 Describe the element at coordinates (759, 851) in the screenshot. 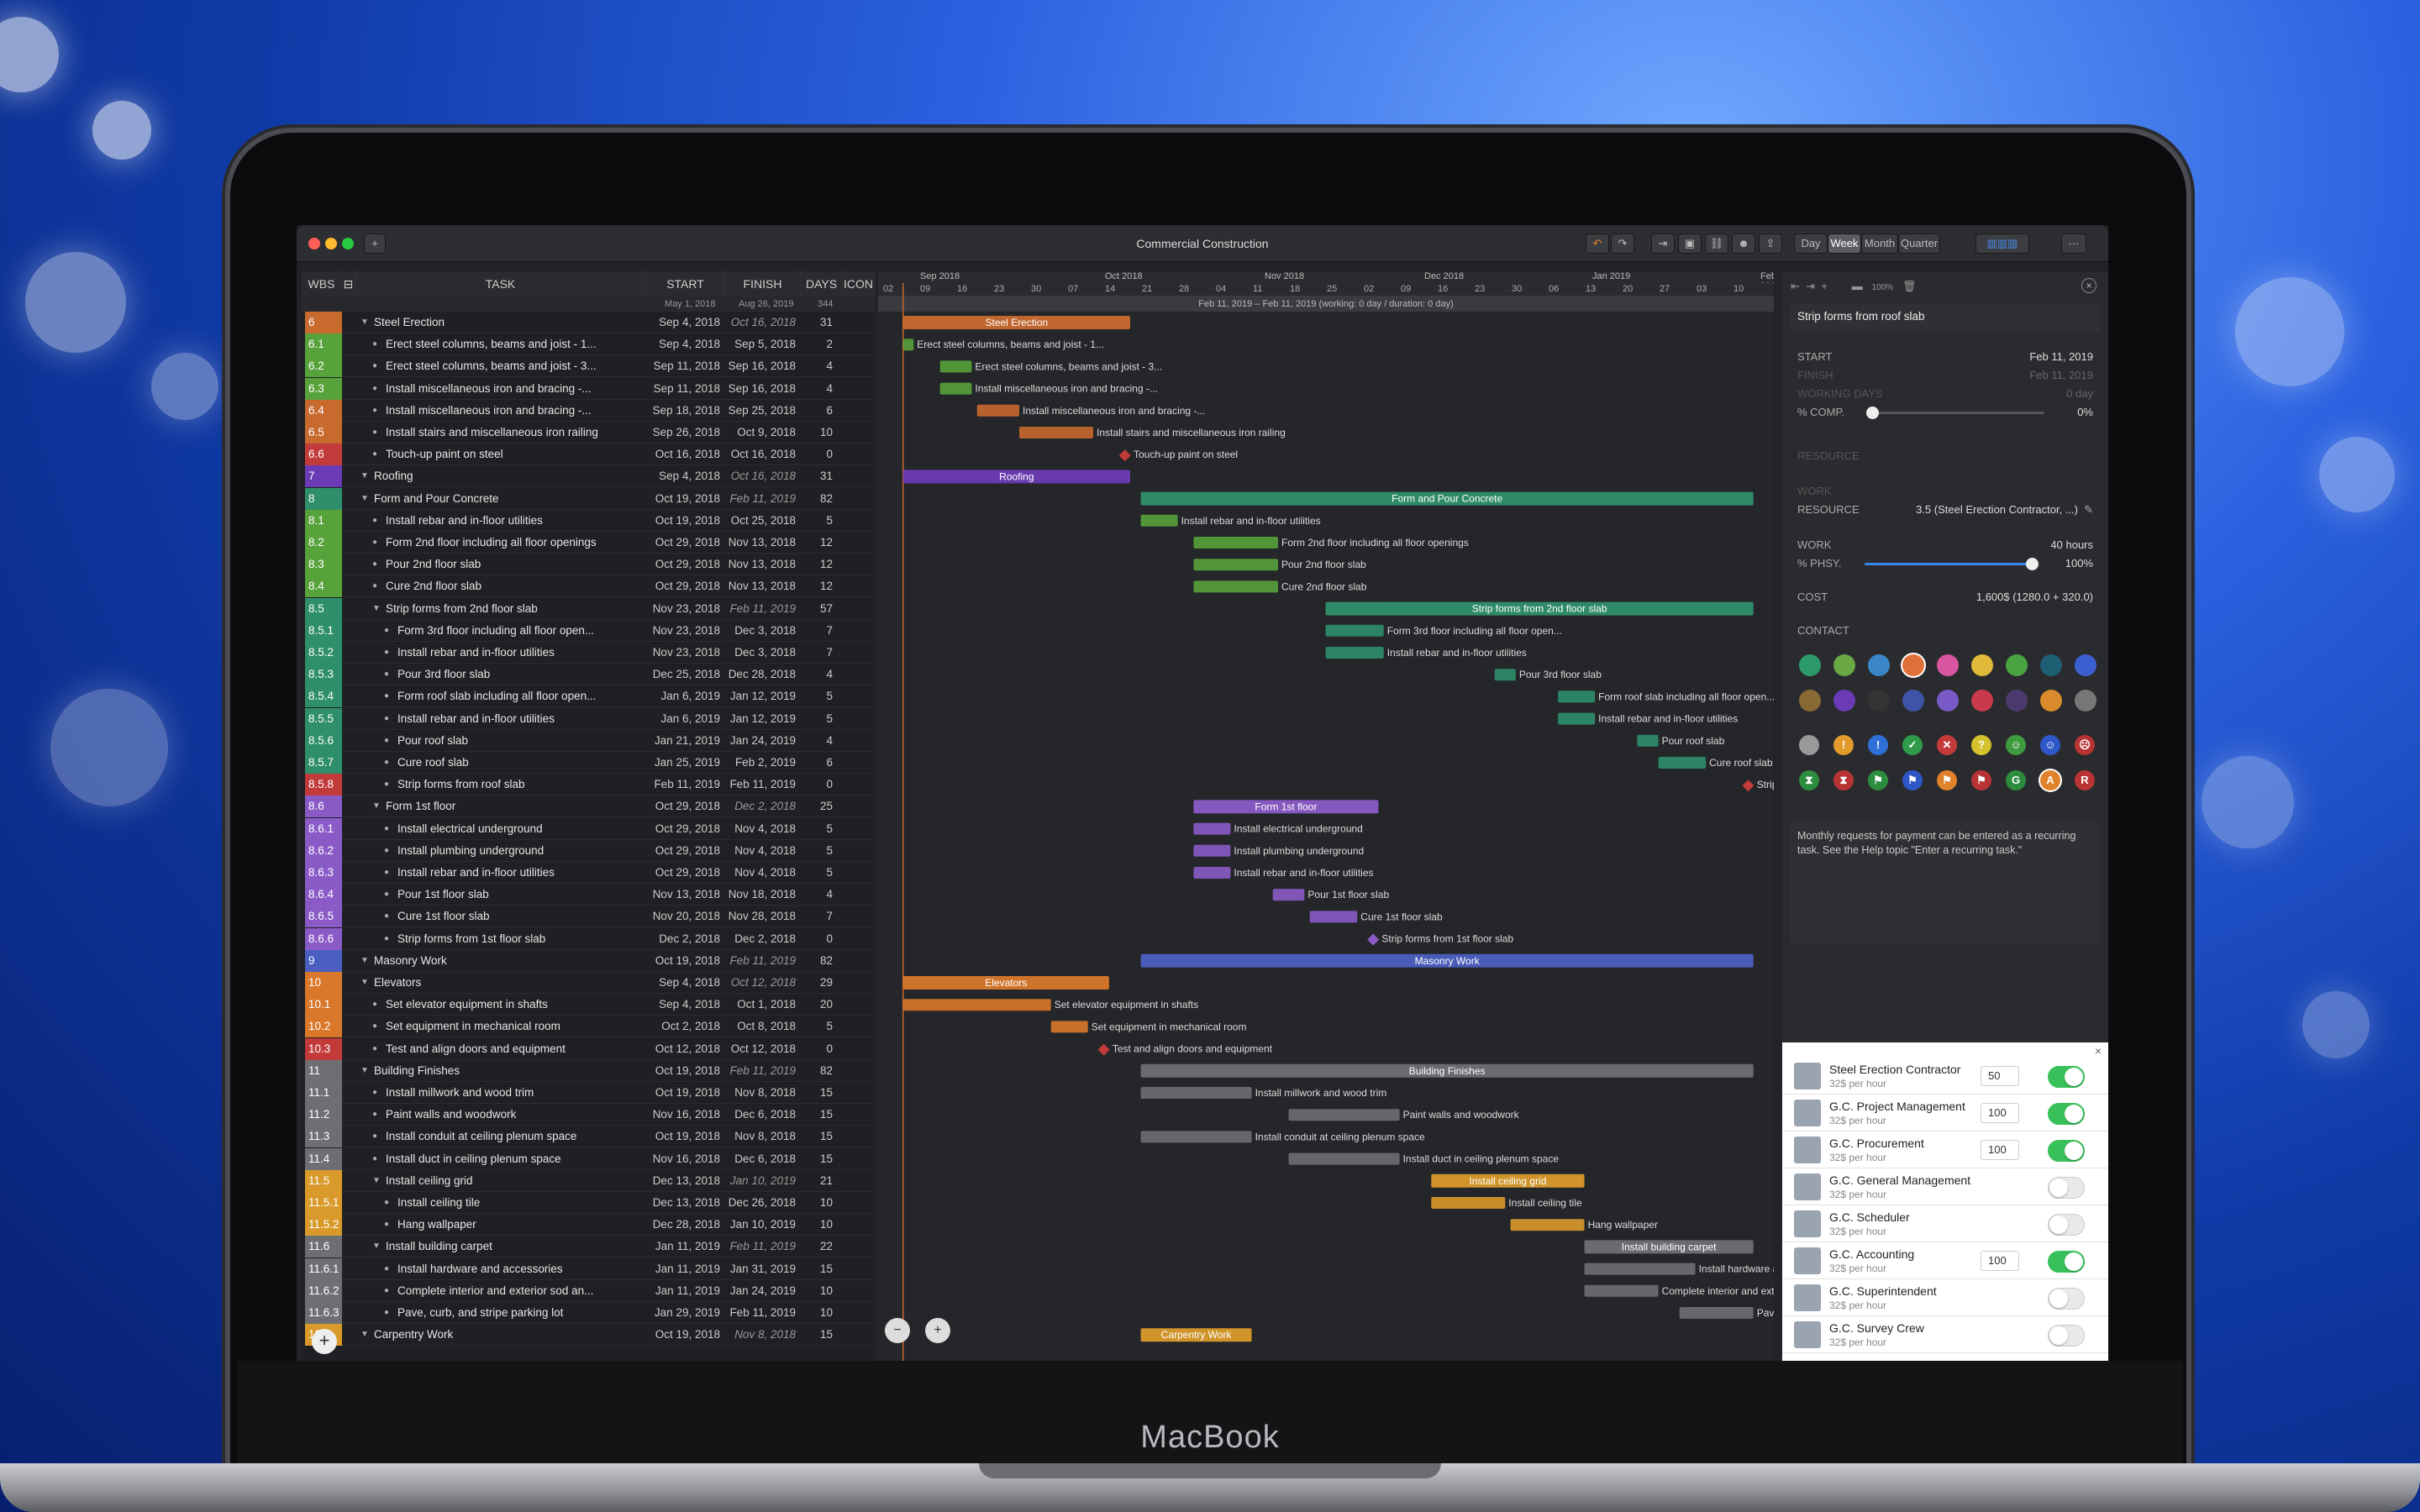

I see `finish-cell: Nov 4, 2018` at that location.